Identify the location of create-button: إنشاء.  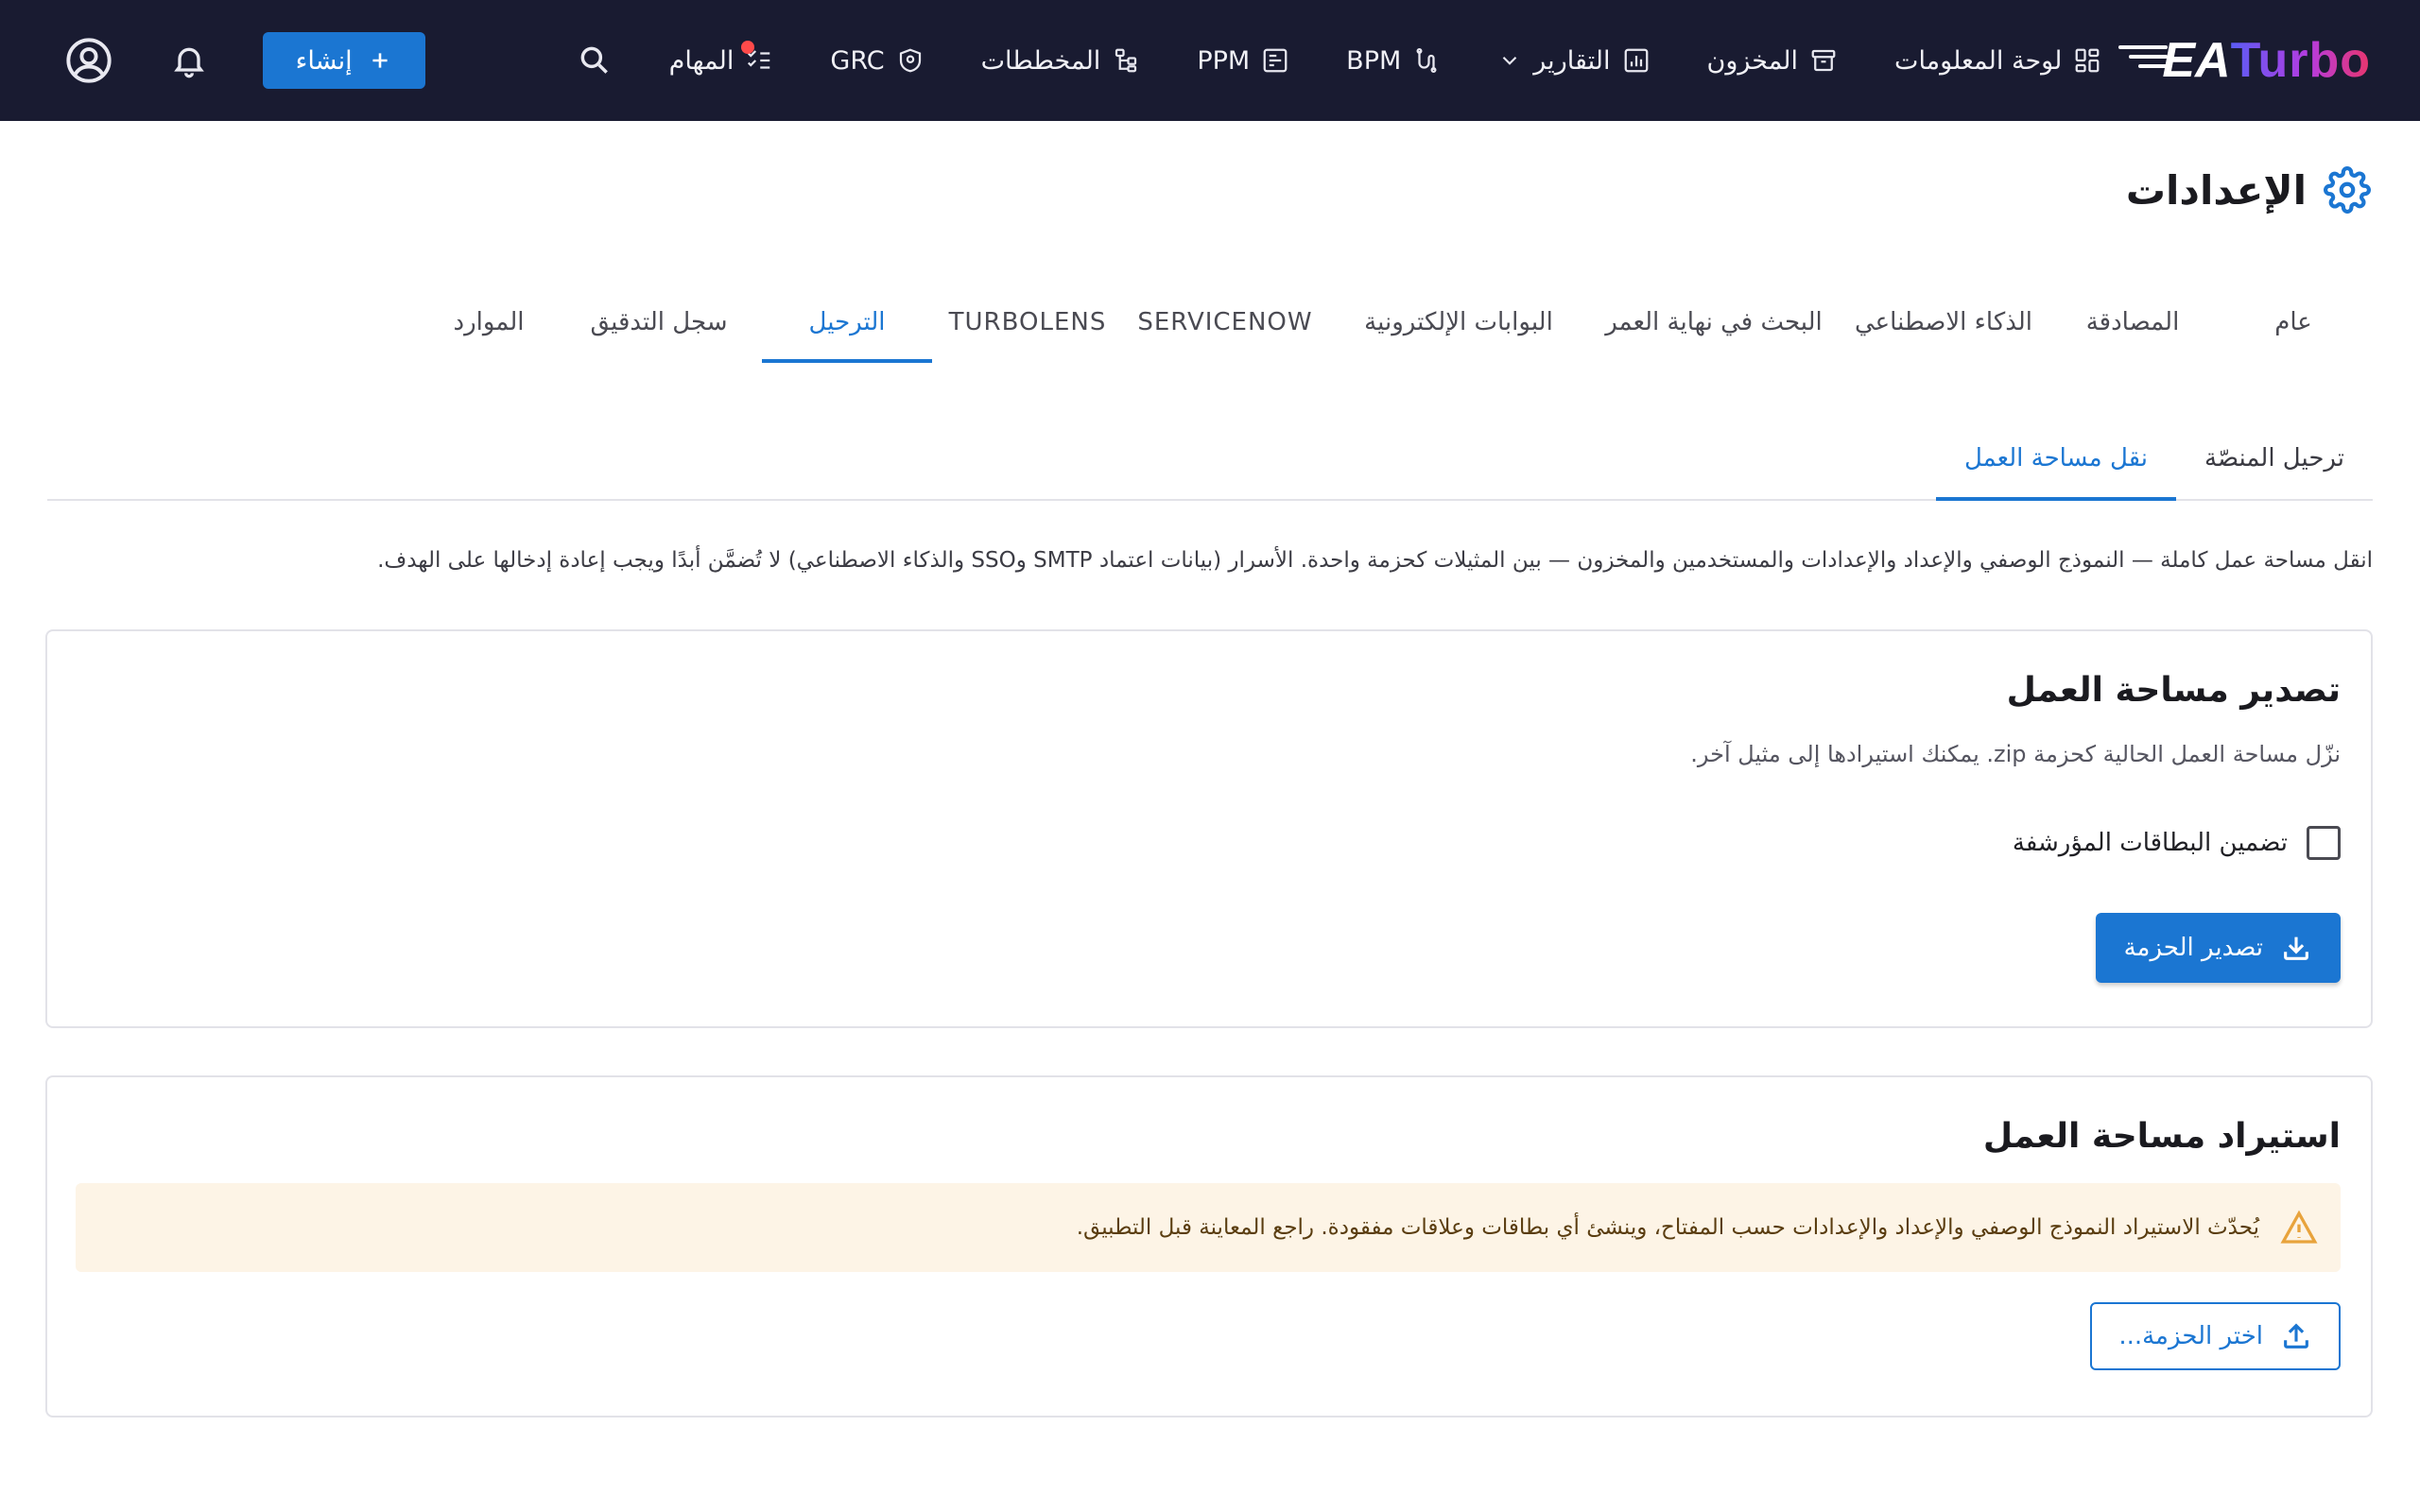
(343, 60).